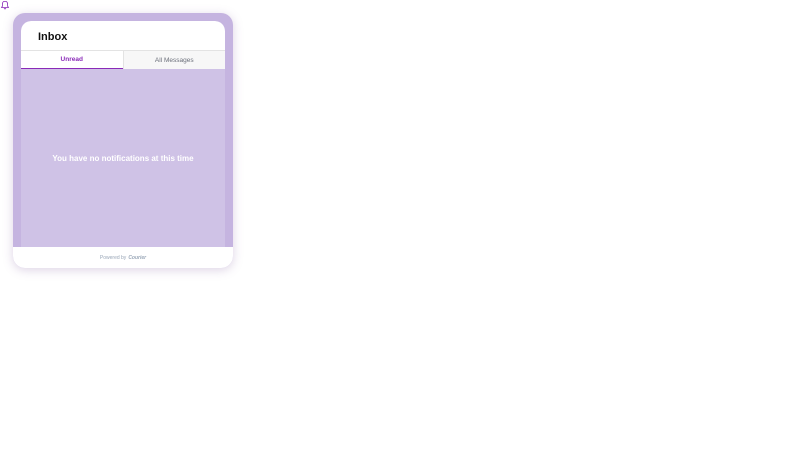  Describe the element at coordinates (123, 35) in the screenshot. I see `inbox-header: Inbox` at that location.